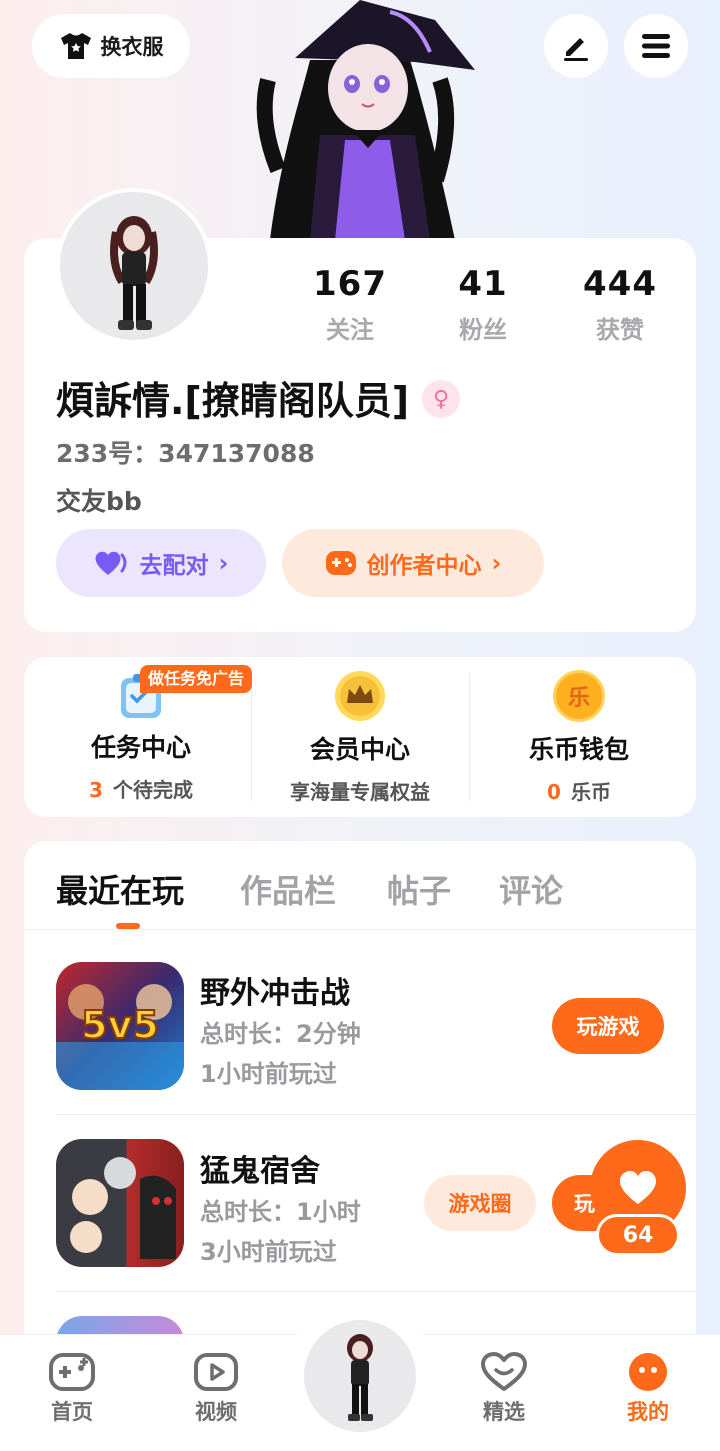 This screenshot has height=1451, width=720. Describe the element at coordinates (216, 1412) in the screenshot. I see `nav-video-label: 视频` at that location.